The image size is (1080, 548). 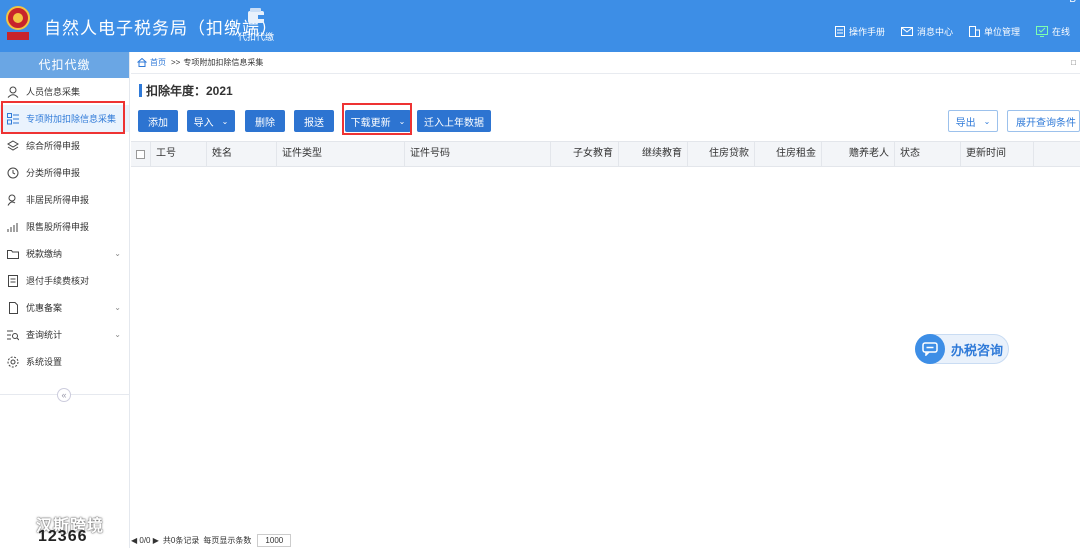 What do you see at coordinates (223, 62) in the screenshot?
I see `breadcrumb-current: 专项附加扣除信息采集` at bounding box center [223, 62].